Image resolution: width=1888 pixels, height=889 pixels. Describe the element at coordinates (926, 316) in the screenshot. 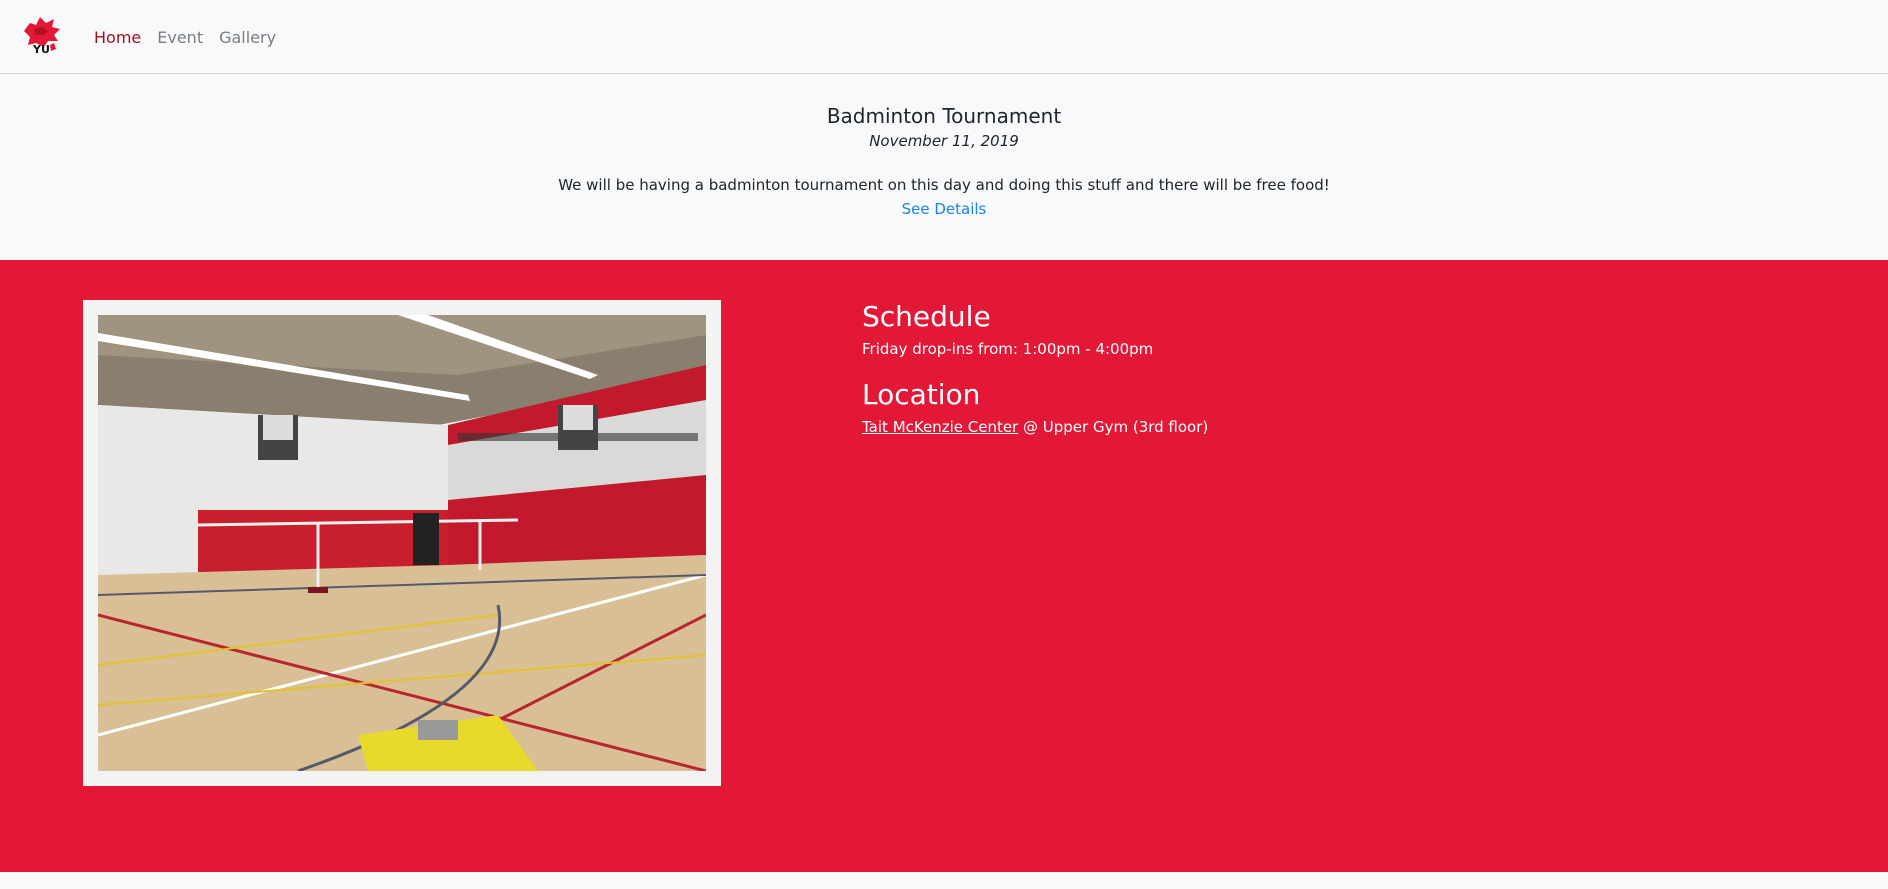

I see `schedule-heading: Schedule` at that location.